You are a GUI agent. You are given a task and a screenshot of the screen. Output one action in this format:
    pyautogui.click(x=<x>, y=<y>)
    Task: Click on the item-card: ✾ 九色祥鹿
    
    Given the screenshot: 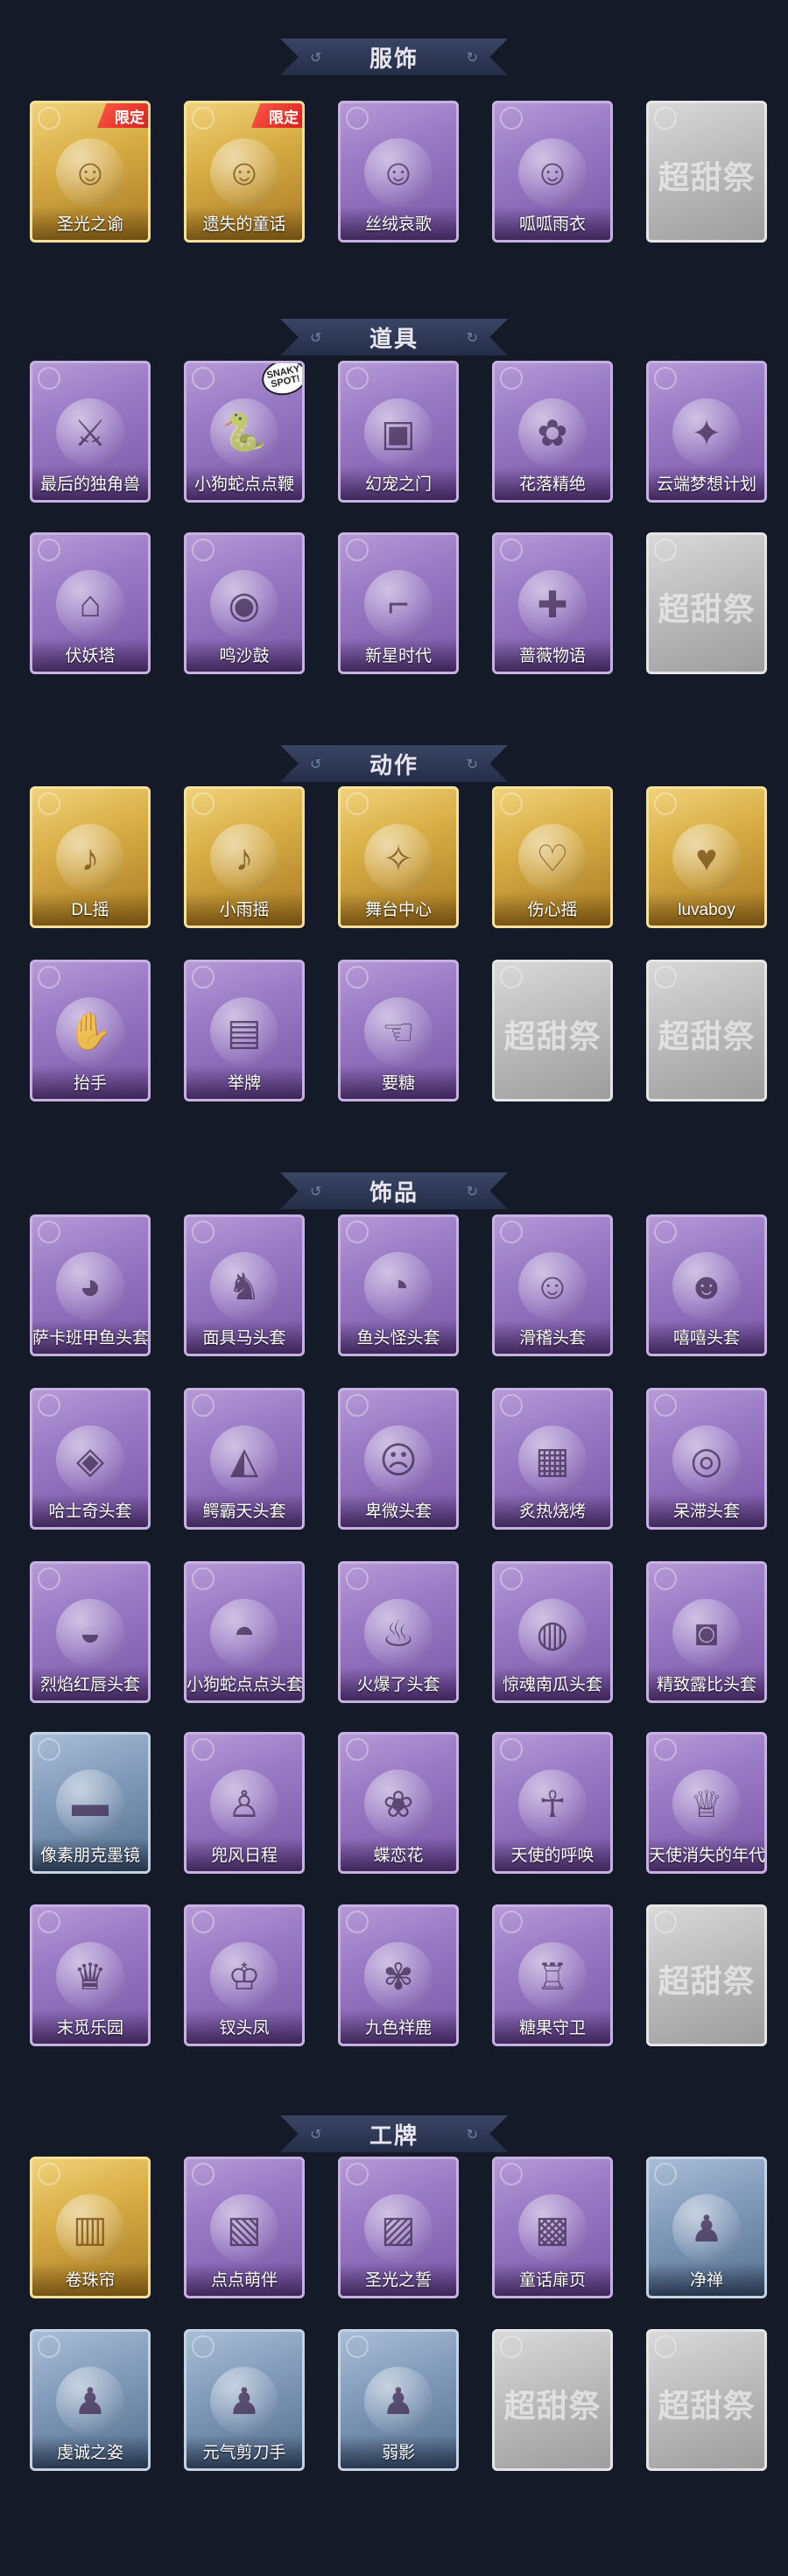 What is the action you would take?
    pyautogui.click(x=398, y=1975)
    